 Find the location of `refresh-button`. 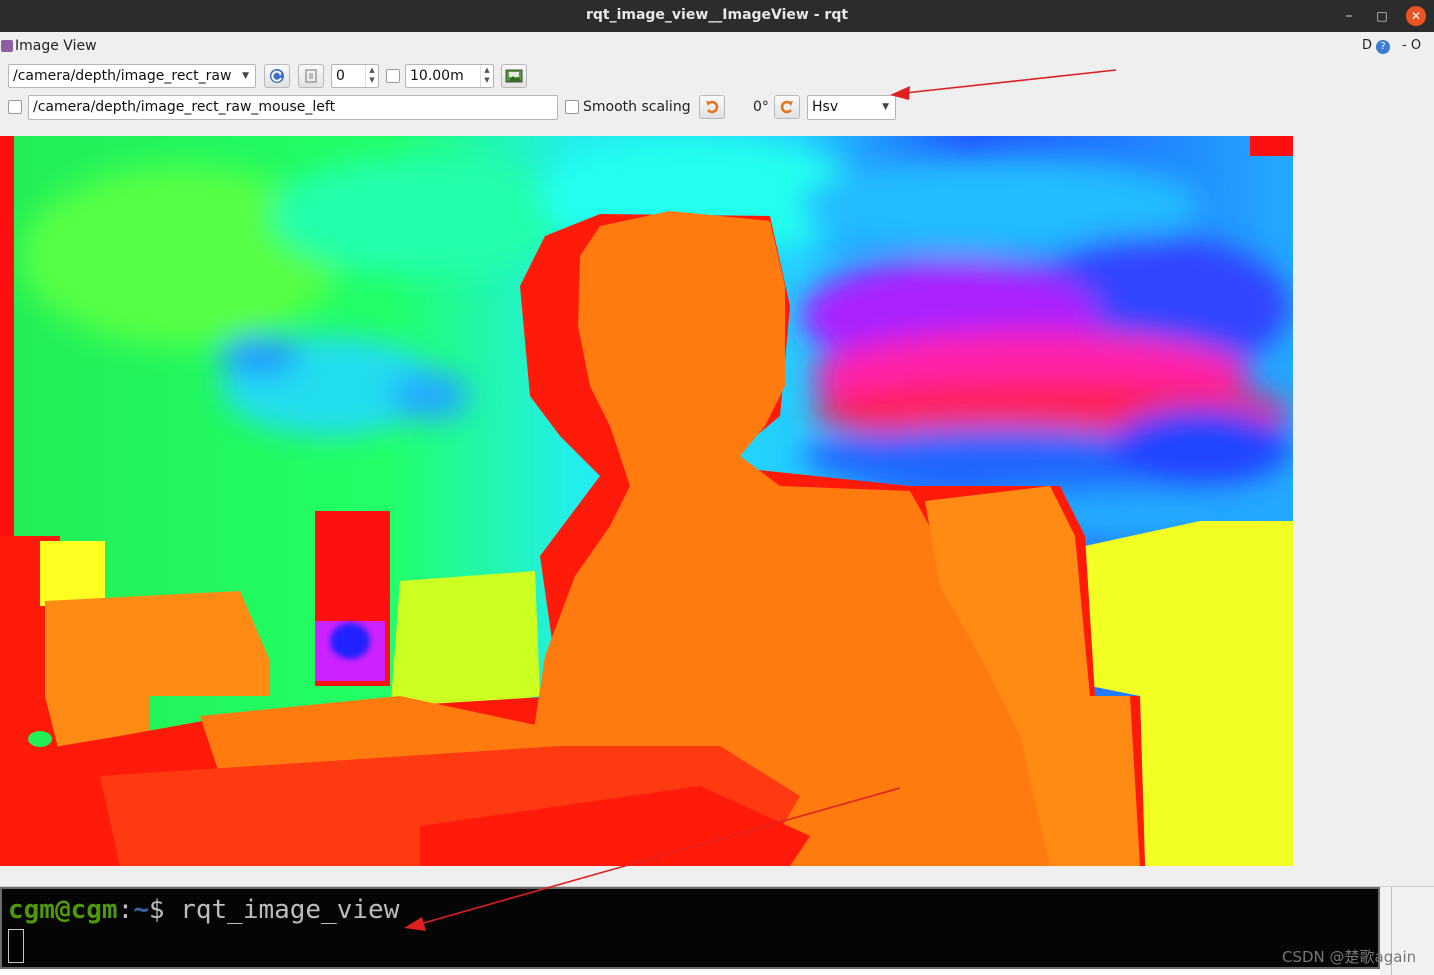

refresh-button is located at coordinates (277, 76).